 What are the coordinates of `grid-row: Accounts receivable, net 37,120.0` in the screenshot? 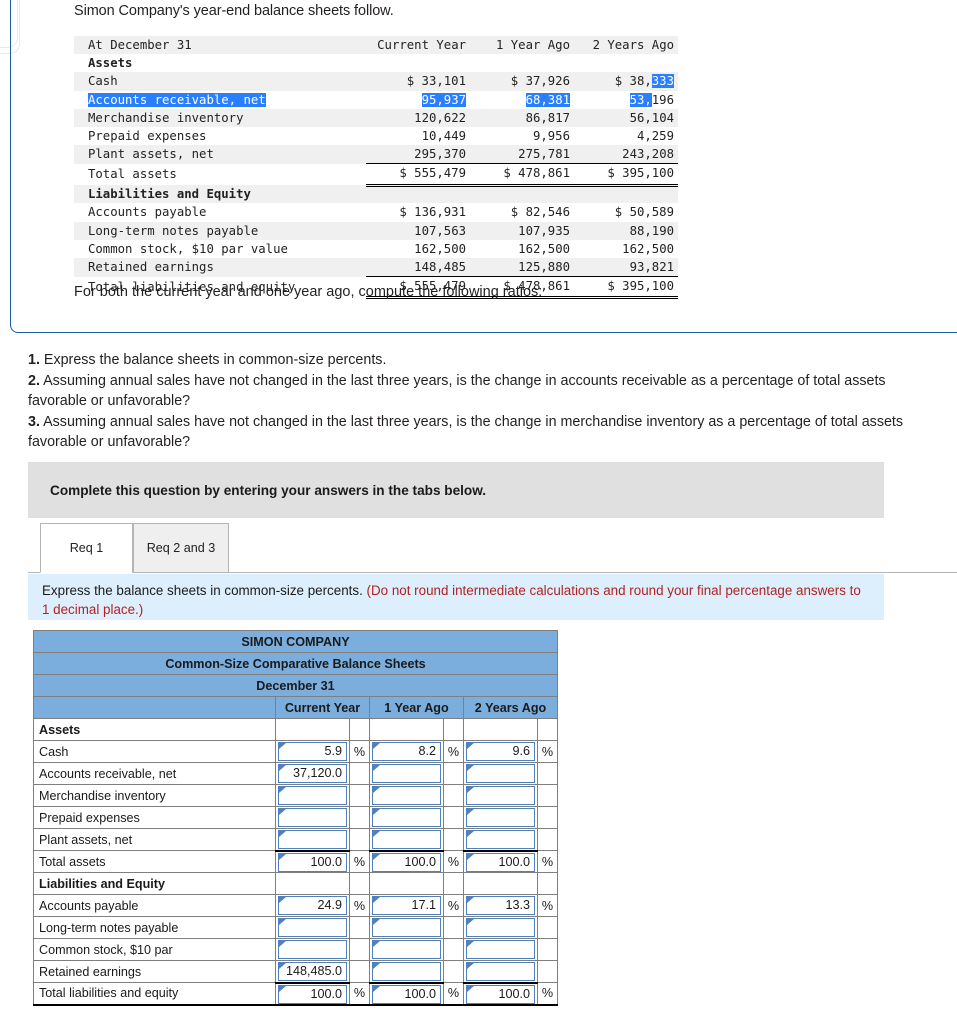 It's located at (295, 773).